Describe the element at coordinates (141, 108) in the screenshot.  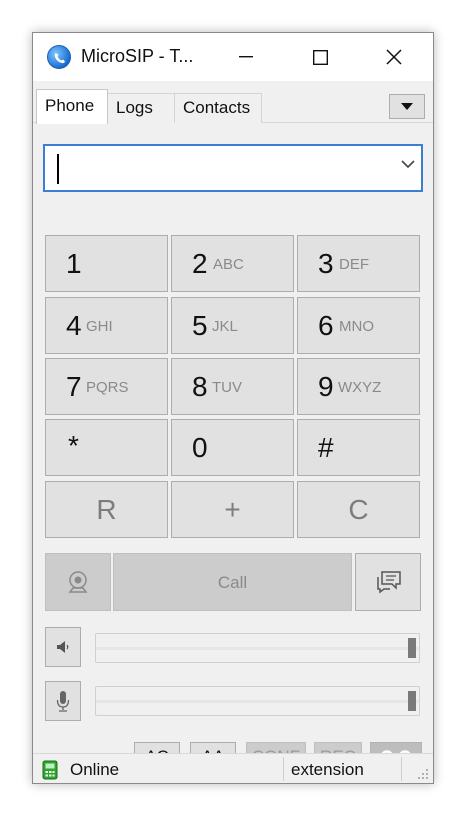
I see `tab-logs: Logs` at that location.